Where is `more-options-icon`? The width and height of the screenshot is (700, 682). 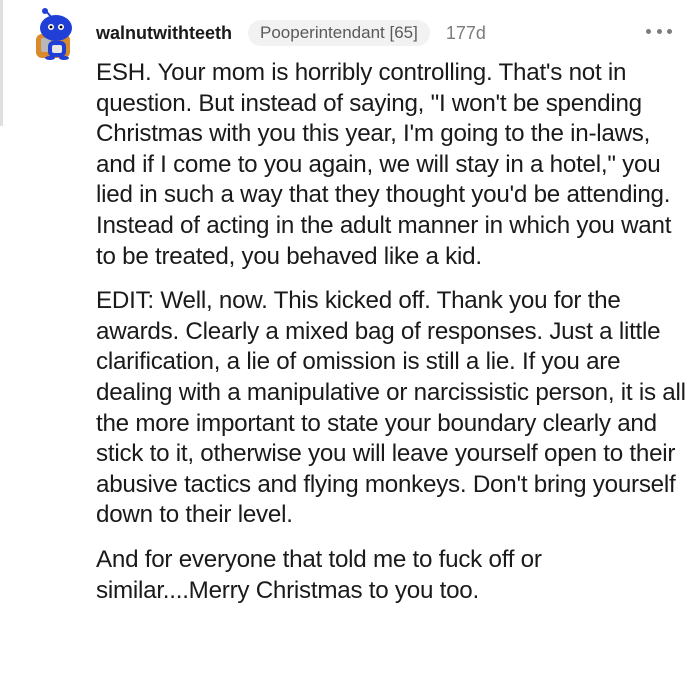 more-options-icon is located at coordinates (659, 31).